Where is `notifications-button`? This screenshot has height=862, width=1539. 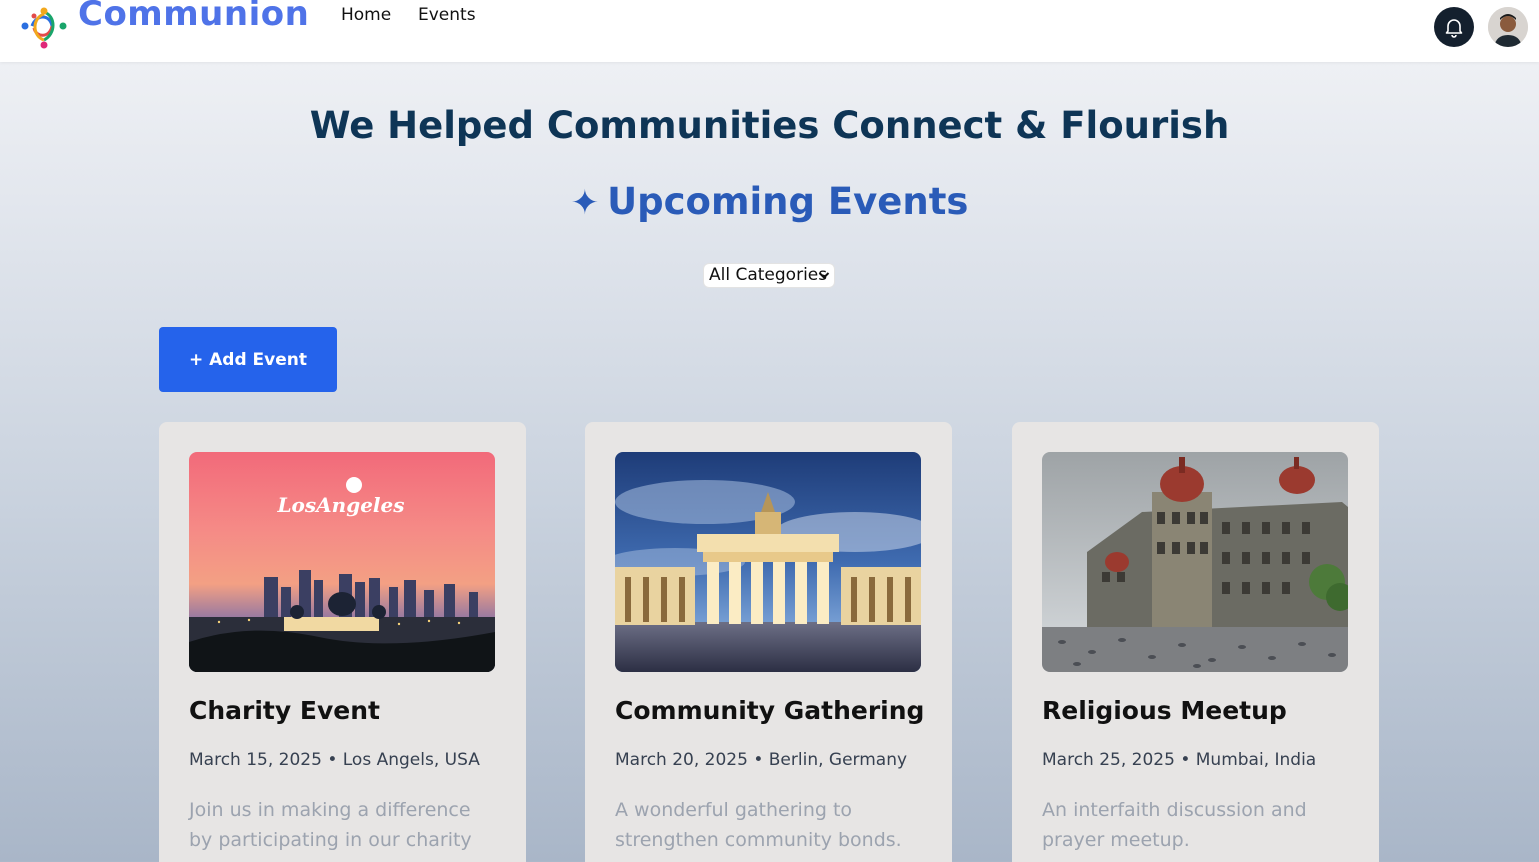
notifications-button is located at coordinates (1454, 27).